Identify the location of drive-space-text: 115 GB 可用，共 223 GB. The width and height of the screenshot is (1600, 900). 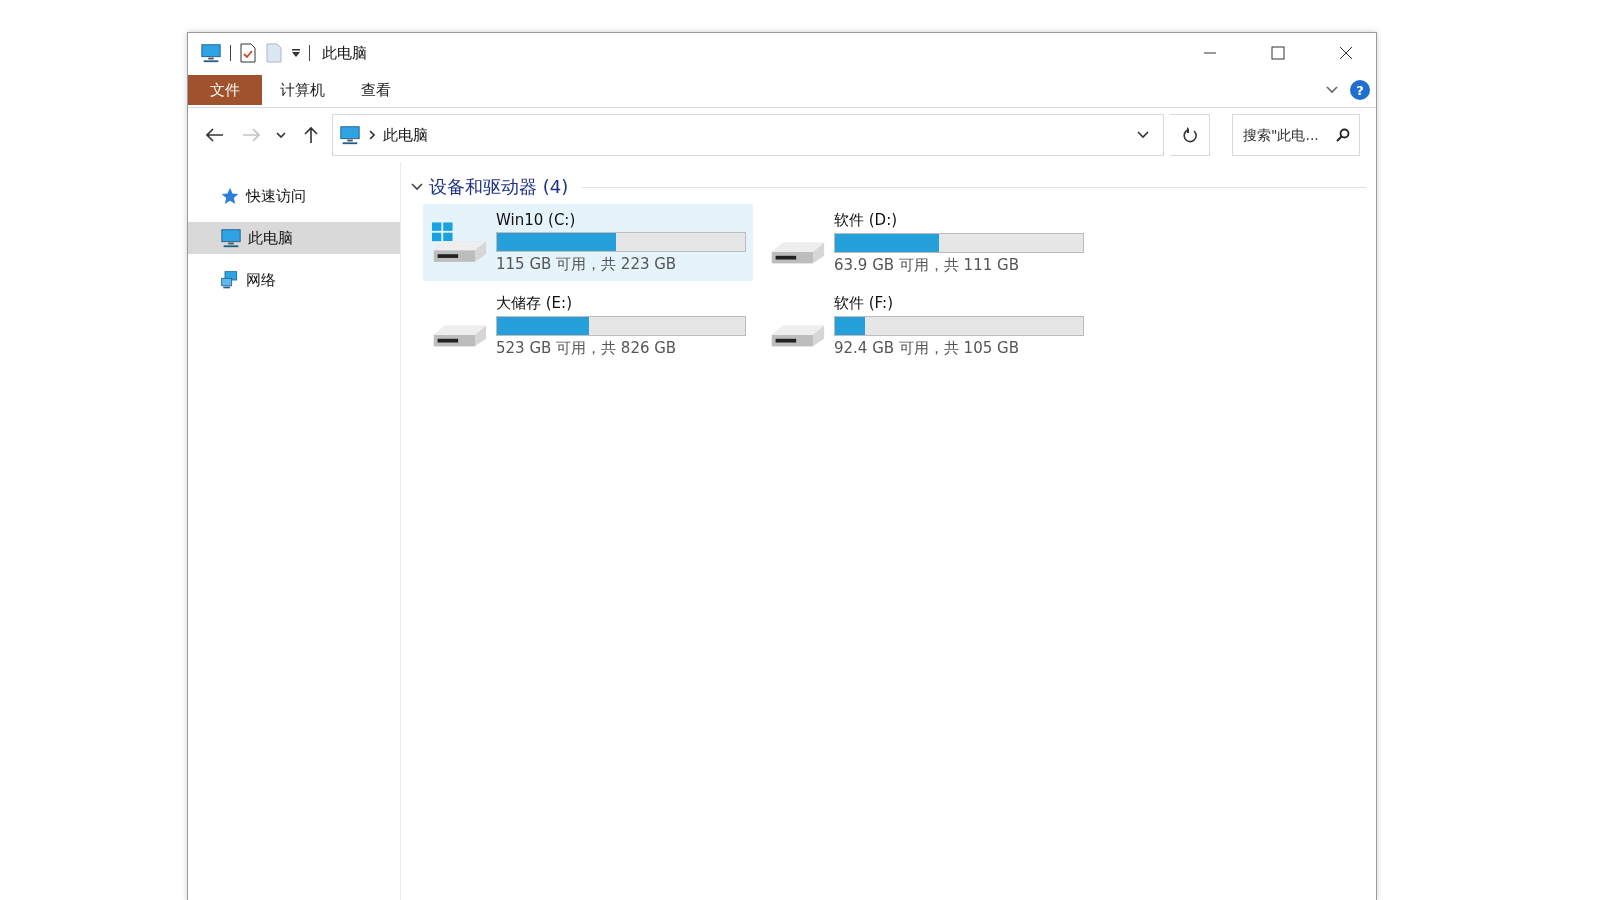
(587, 264).